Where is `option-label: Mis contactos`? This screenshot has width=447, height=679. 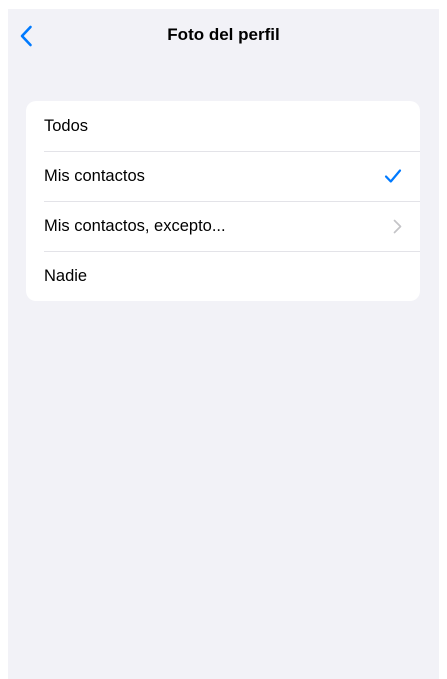 option-label: Mis contactos is located at coordinates (94, 175).